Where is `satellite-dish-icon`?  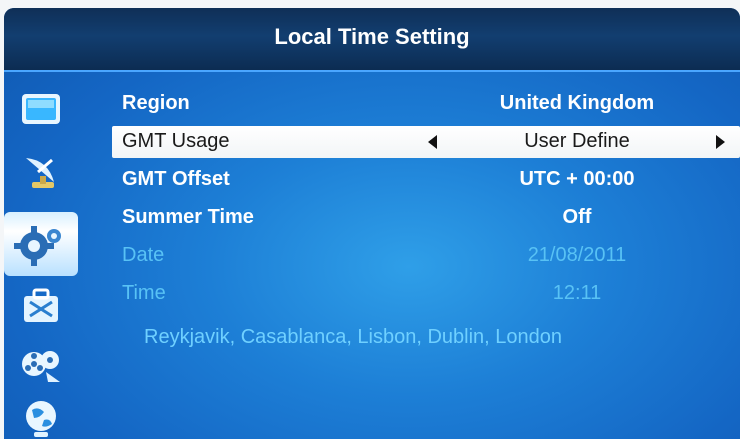 satellite-dish-icon is located at coordinates (41, 172).